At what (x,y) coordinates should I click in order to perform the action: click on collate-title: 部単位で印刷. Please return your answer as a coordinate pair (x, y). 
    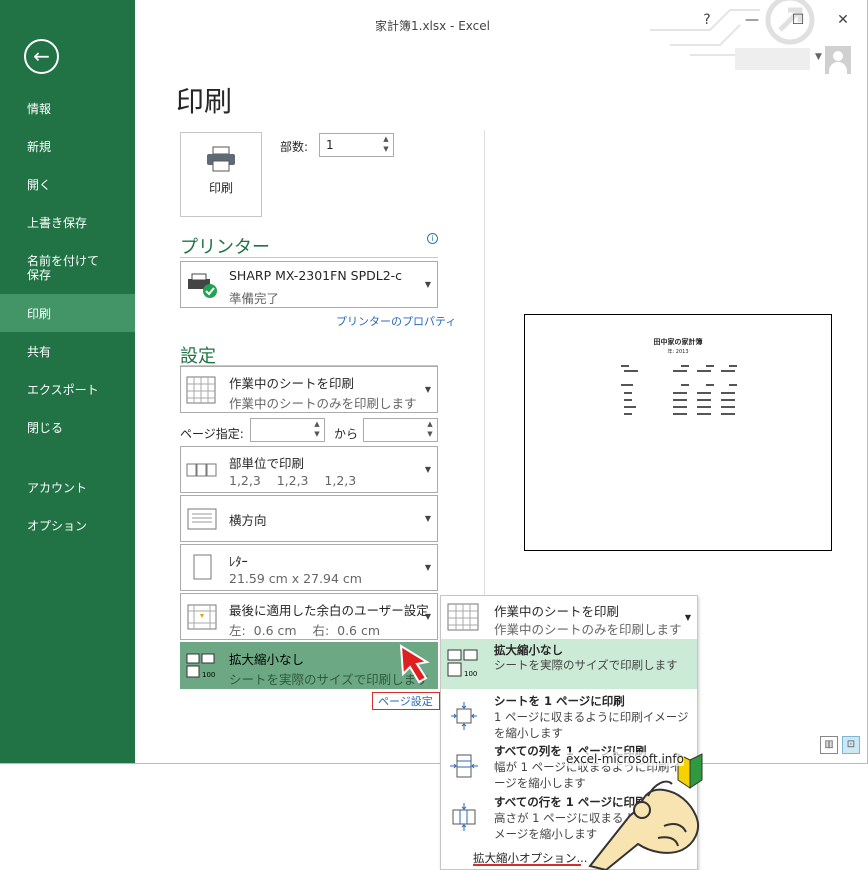
    Looking at the image, I should click on (267, 463).